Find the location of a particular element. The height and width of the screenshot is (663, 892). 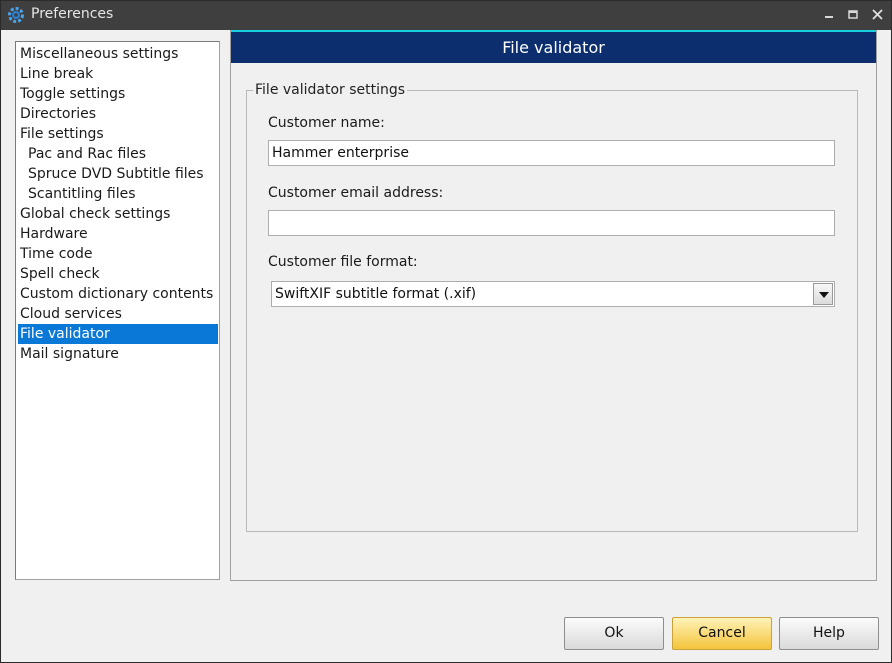

maximize-icon is located at coordinates (853, 15).